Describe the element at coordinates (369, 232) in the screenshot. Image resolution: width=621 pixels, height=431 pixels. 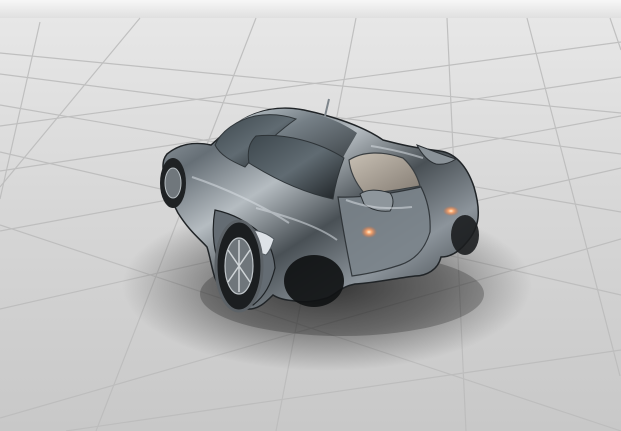
I see `tail-light-lower` at that location.